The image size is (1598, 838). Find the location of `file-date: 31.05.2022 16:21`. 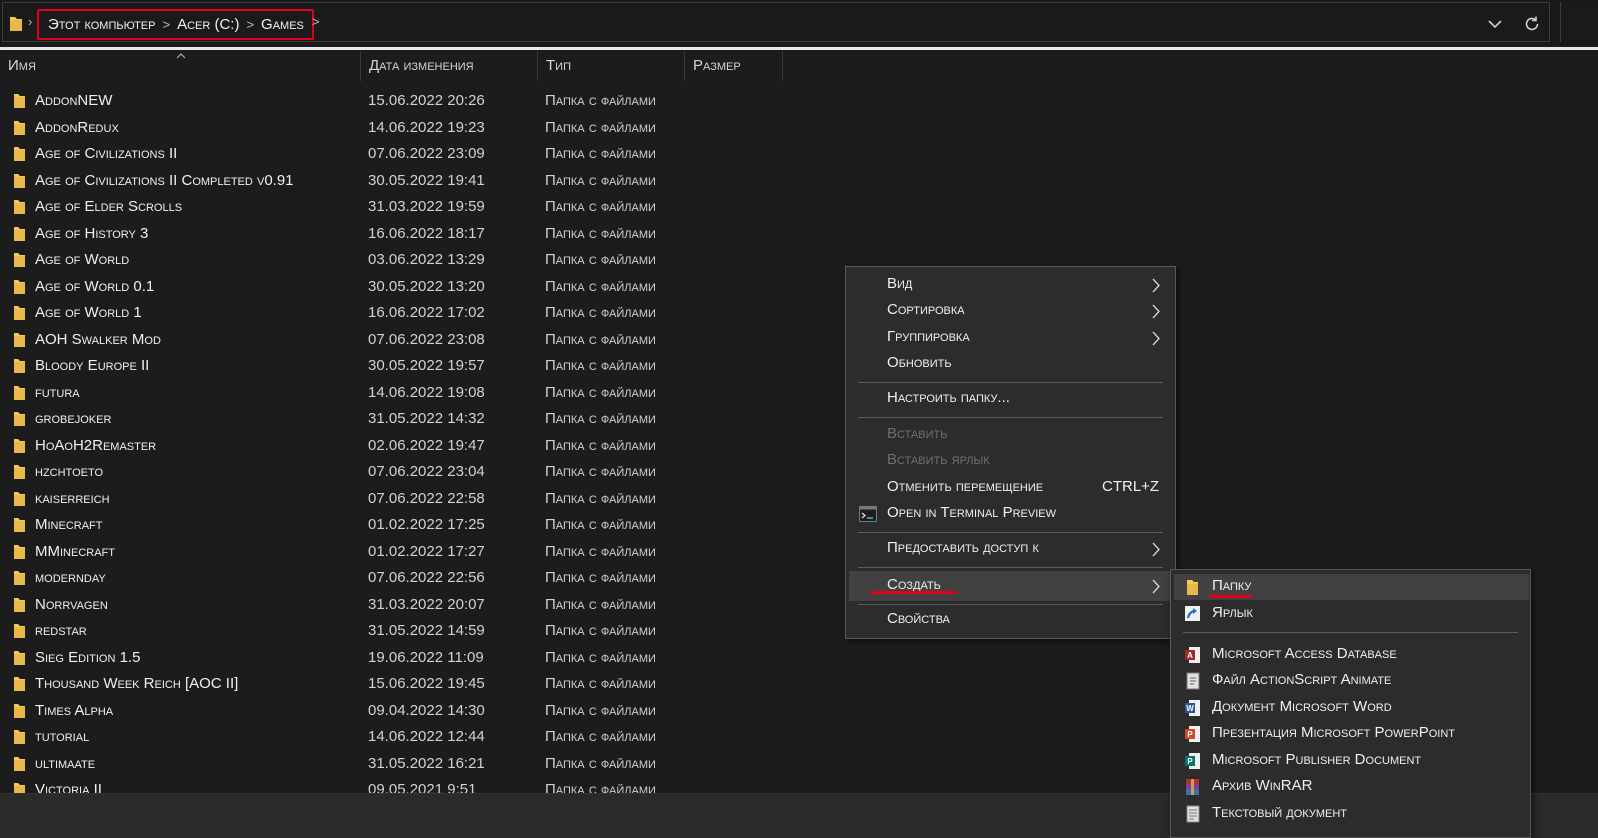

file-date: 31.05.2022 16:21 is located at coordinates (426, 763).